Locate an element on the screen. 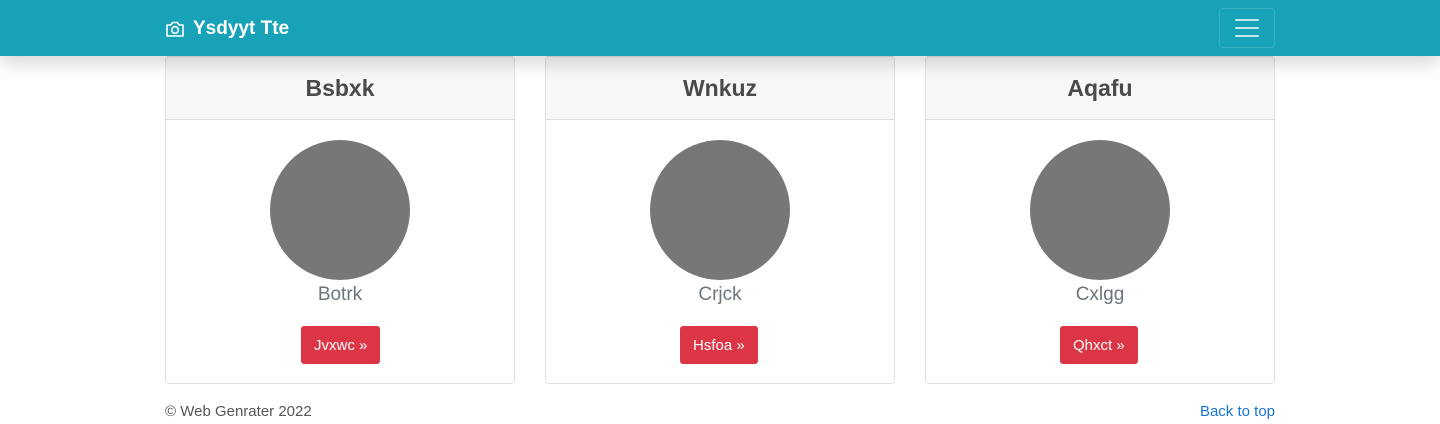  card-title: Bsbxk is located at coordinates (340, 88).